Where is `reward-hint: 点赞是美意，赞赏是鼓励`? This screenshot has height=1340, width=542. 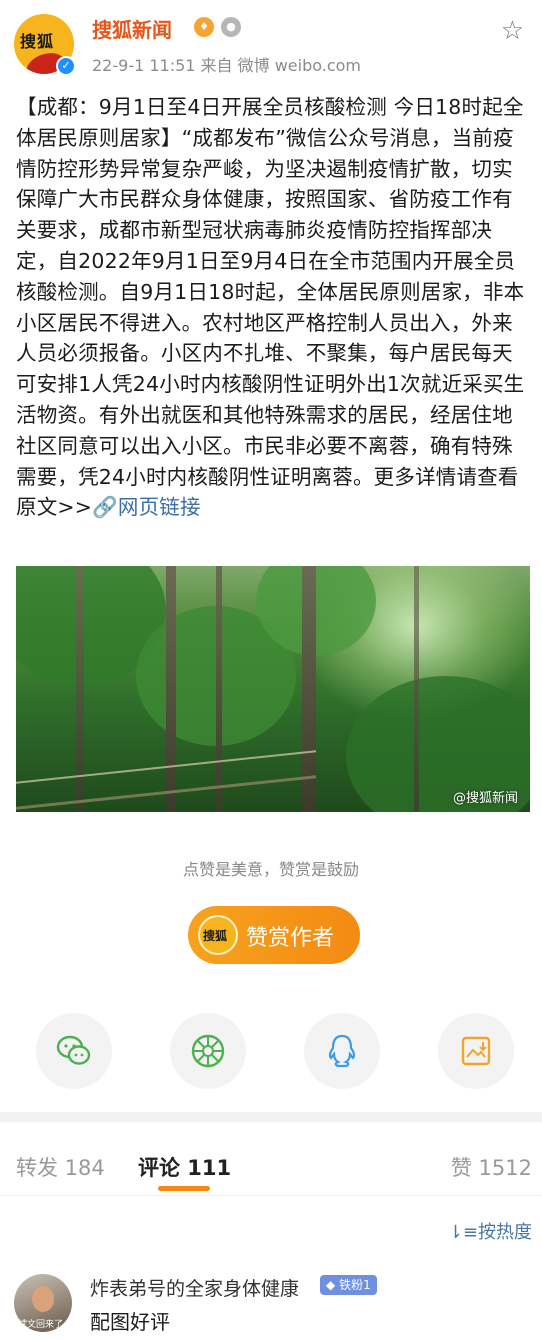
reward-hint: 点赞是美意，赞赏是鼓励 is located at coordinates (270, 869).